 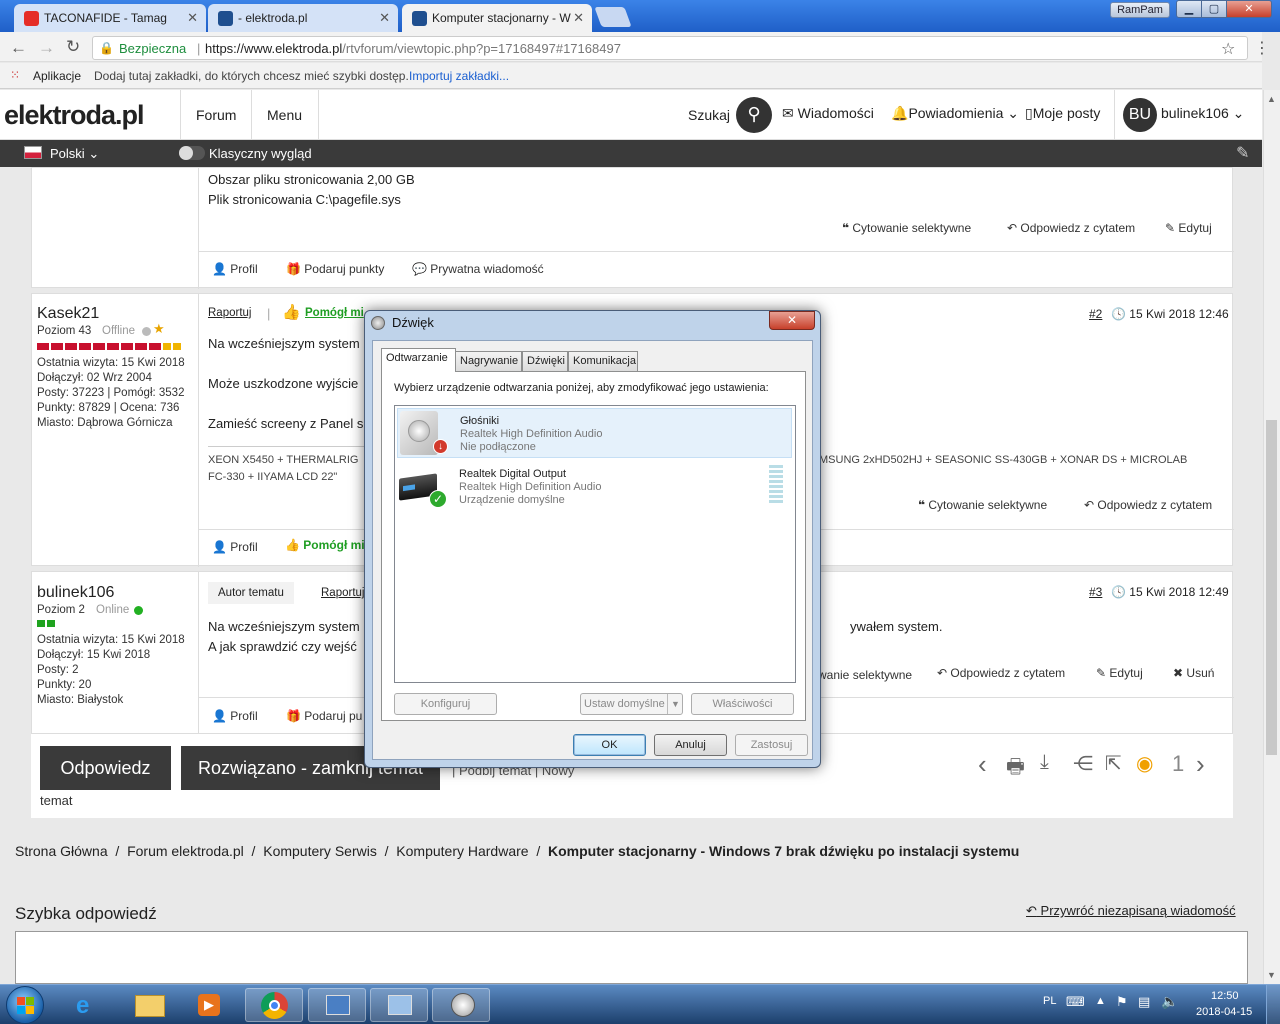 What do you see at coordinates (15, 75) in the screenshot?
I see `apps-icon: ⁙` at bounding box center [15, 75].